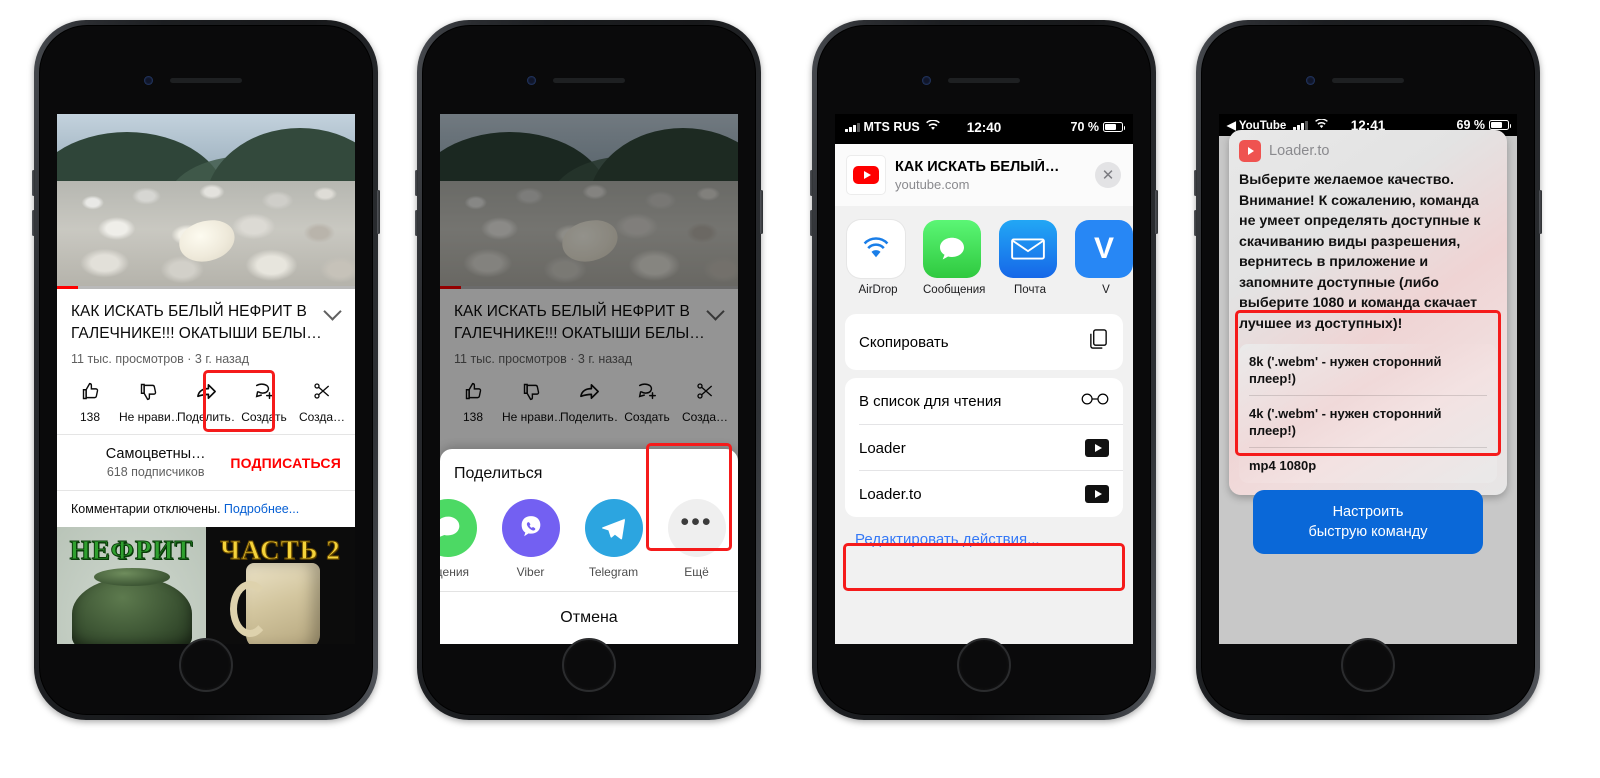  What do you see at coordinates (1300, 125) in the screenshot?
I see `cellular-signal-icon` at bounding box center [1300, 125].